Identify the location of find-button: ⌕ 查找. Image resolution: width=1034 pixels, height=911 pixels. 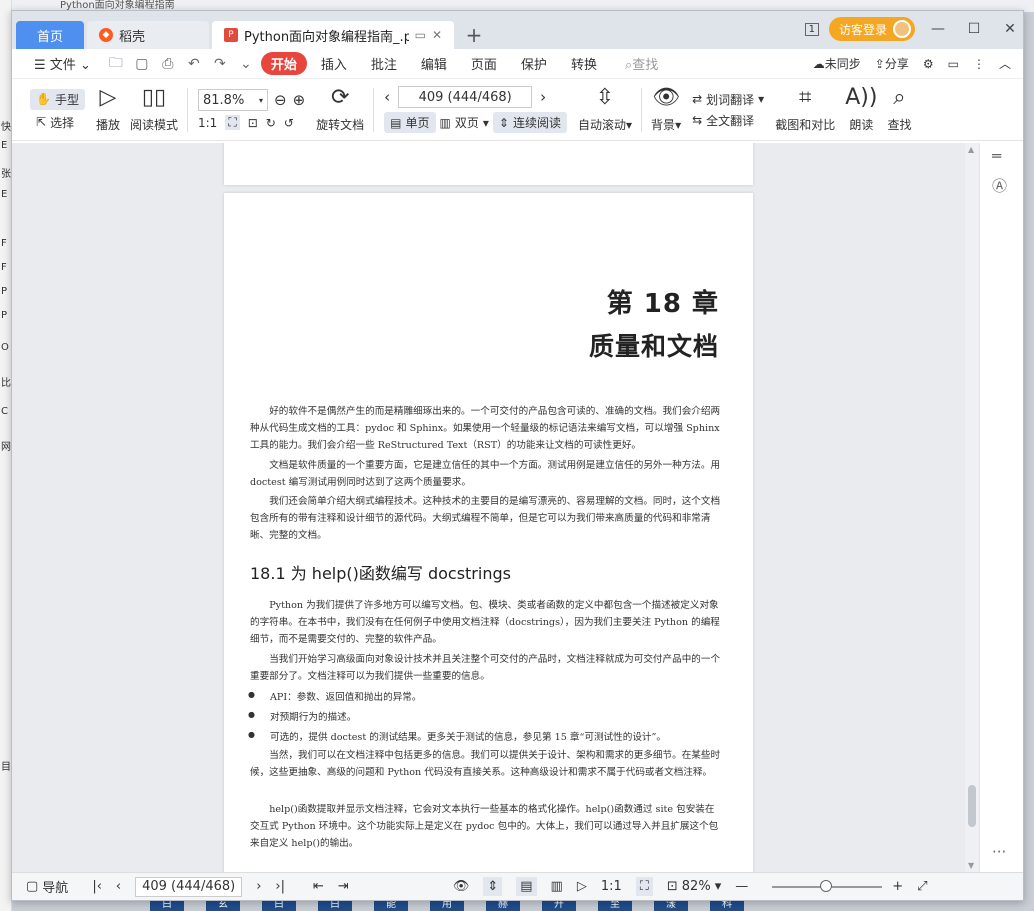
(899, 109).